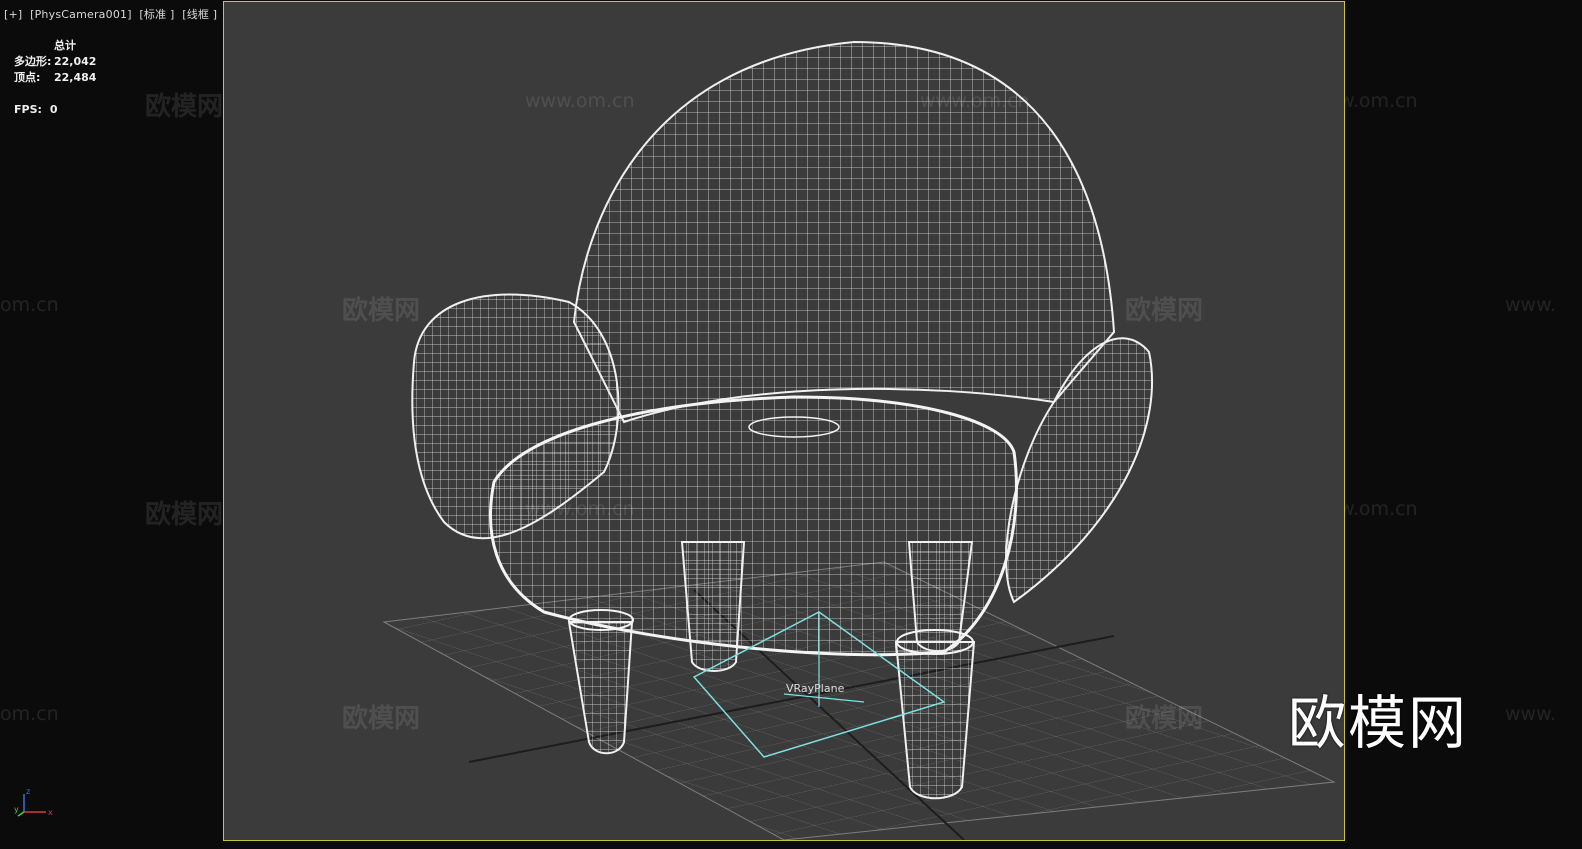 This screenshot has height=849, width=1582. I want to click on fps-label: FPS:, so click(28, 109).